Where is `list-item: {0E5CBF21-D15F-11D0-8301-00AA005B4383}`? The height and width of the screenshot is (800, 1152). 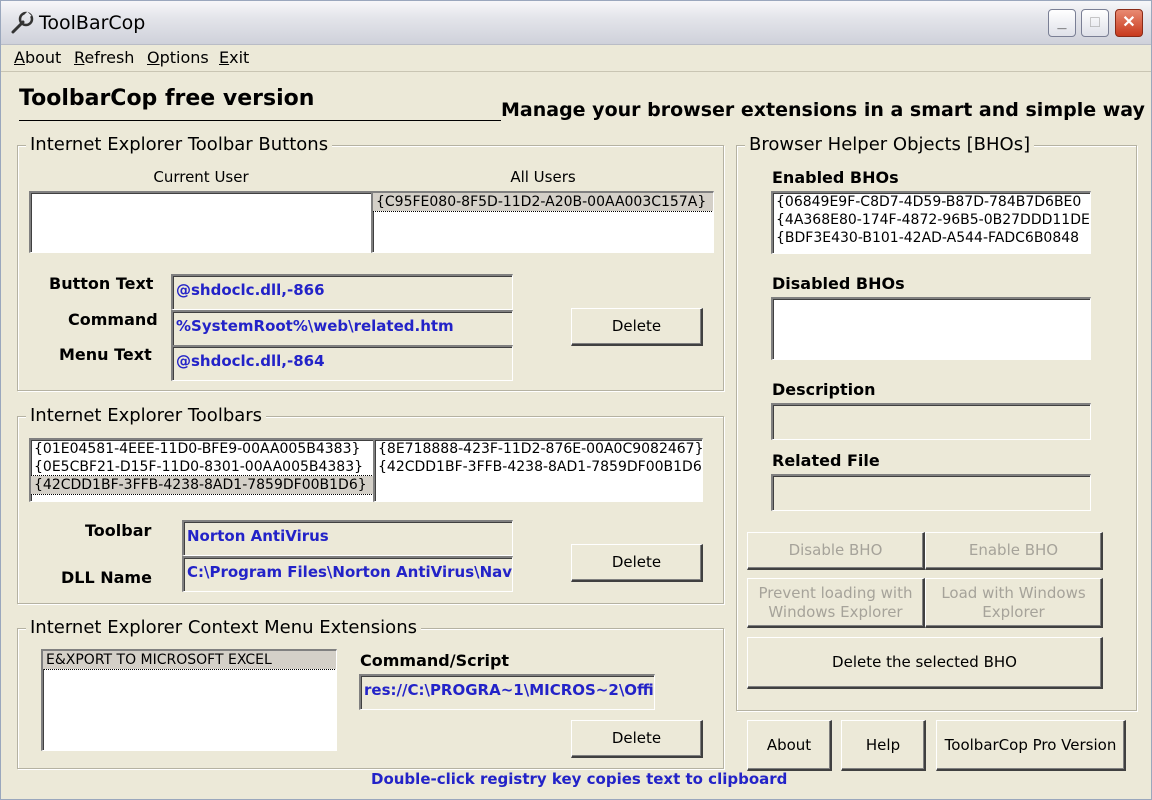
list-item: {0E5CBF21-D15F-11D0-8301-00AA005B4383} is located at coordinates (202, 467).